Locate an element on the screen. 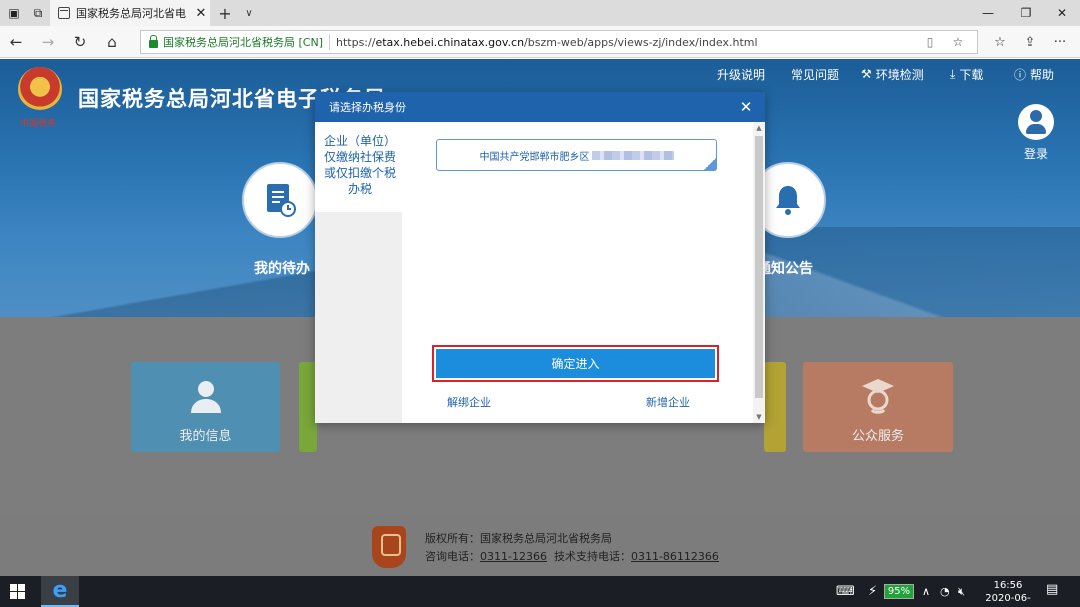  nav-download: ⤓ 下载 is located at coordinates (966, 74).